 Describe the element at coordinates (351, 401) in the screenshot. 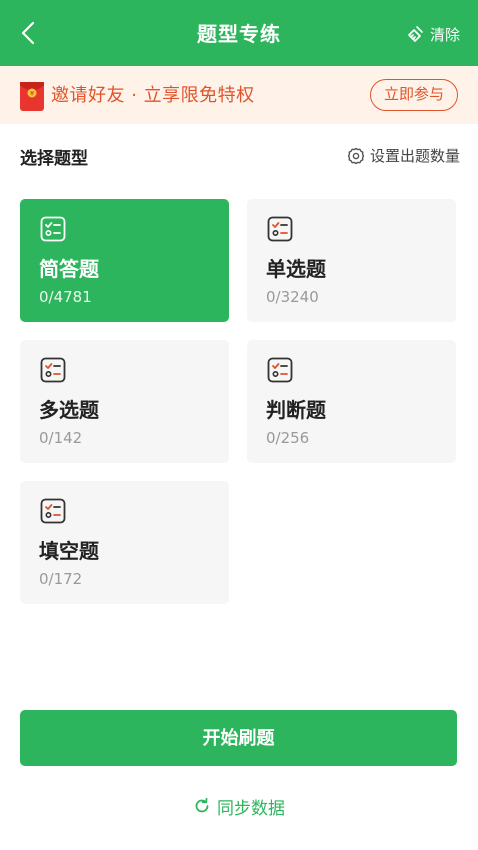

I see `card-true-false: 判断题 0/256` at that location.